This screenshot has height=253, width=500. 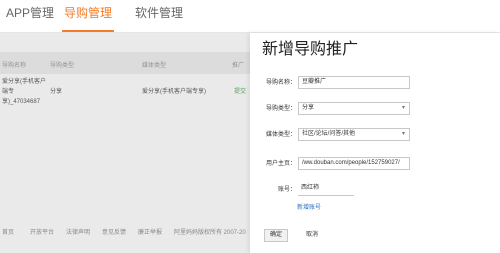 What do you see at coordinates (88, 13) in the screenshot?
I see `tab-shopping-guide-management: 导购管理` at bounding box center [88, 13].